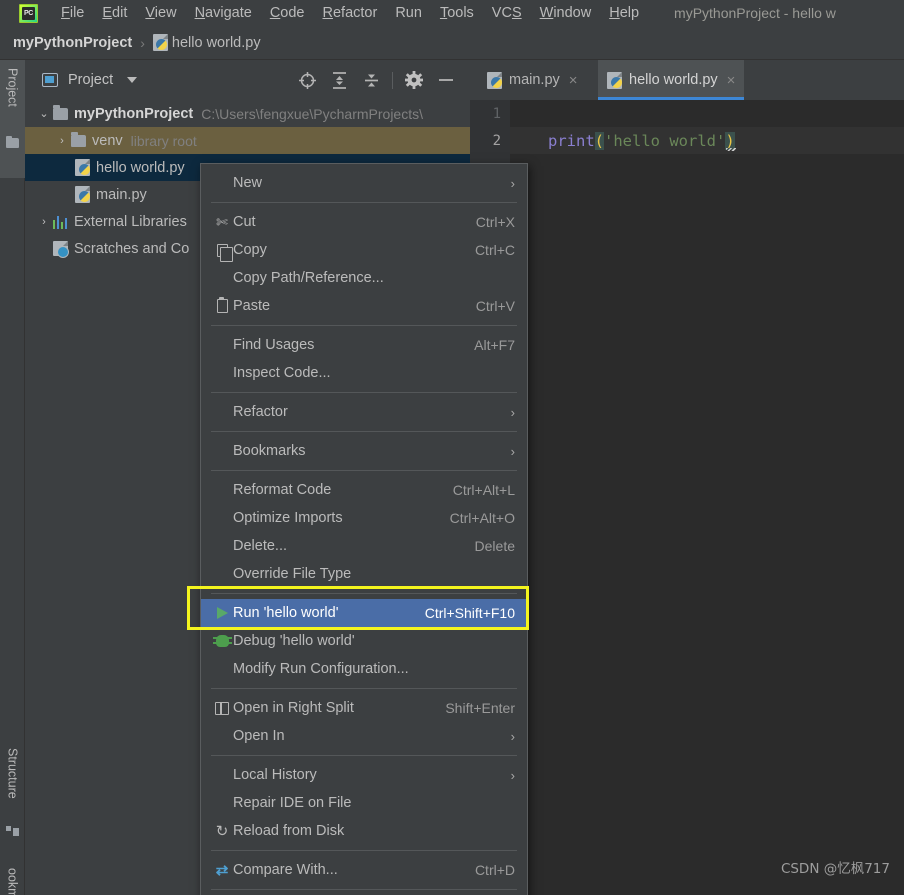 The height and width of the screenshot is (895, 904). What do you see at coordinates (12, 783) in the screenshot?
I see `tool-tab-structure: Structure` at bounding box center [12, 783].